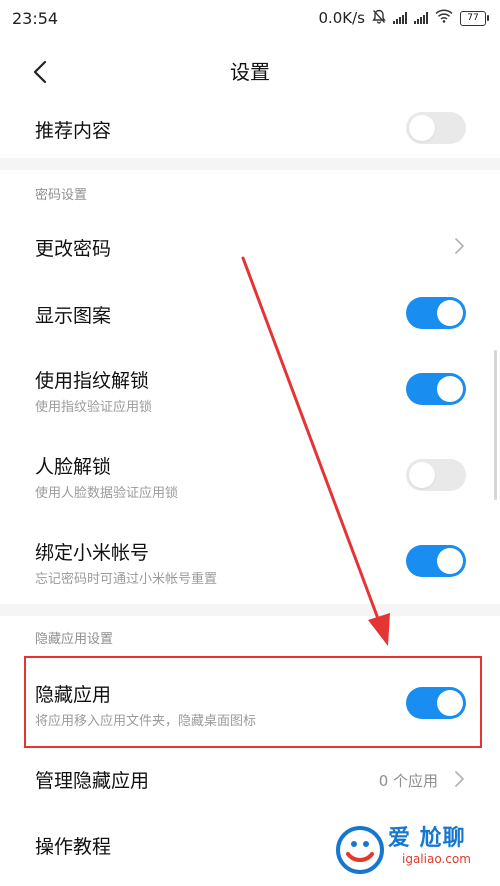 This screenshot has width=500, height=886. What do you see at coordinates (253, 702) in the screenshot?
I see `highlight-box` at bounding box center [253, 702].